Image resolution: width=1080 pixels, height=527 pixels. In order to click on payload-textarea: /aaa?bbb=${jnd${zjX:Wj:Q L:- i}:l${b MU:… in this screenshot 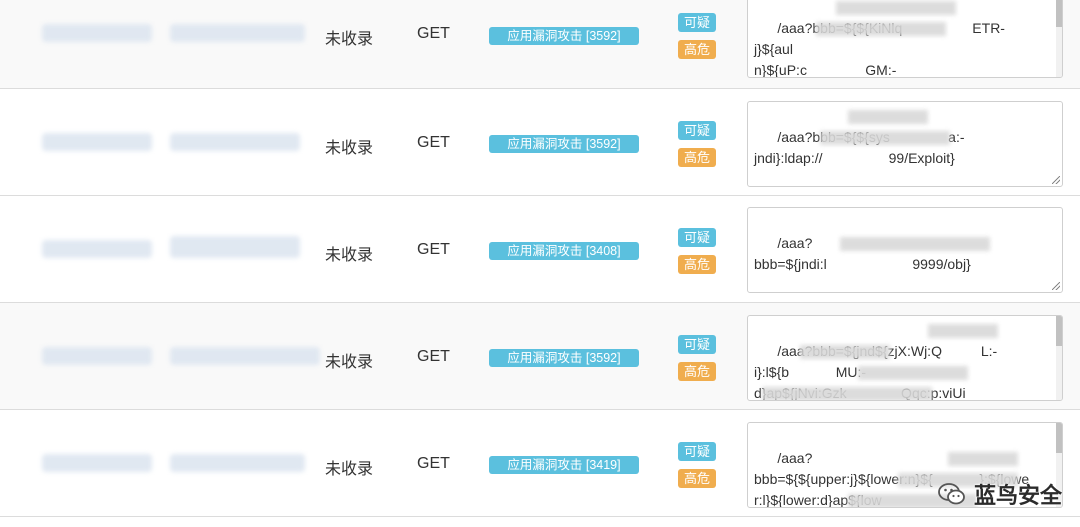, I will do `click(905, 358)`.